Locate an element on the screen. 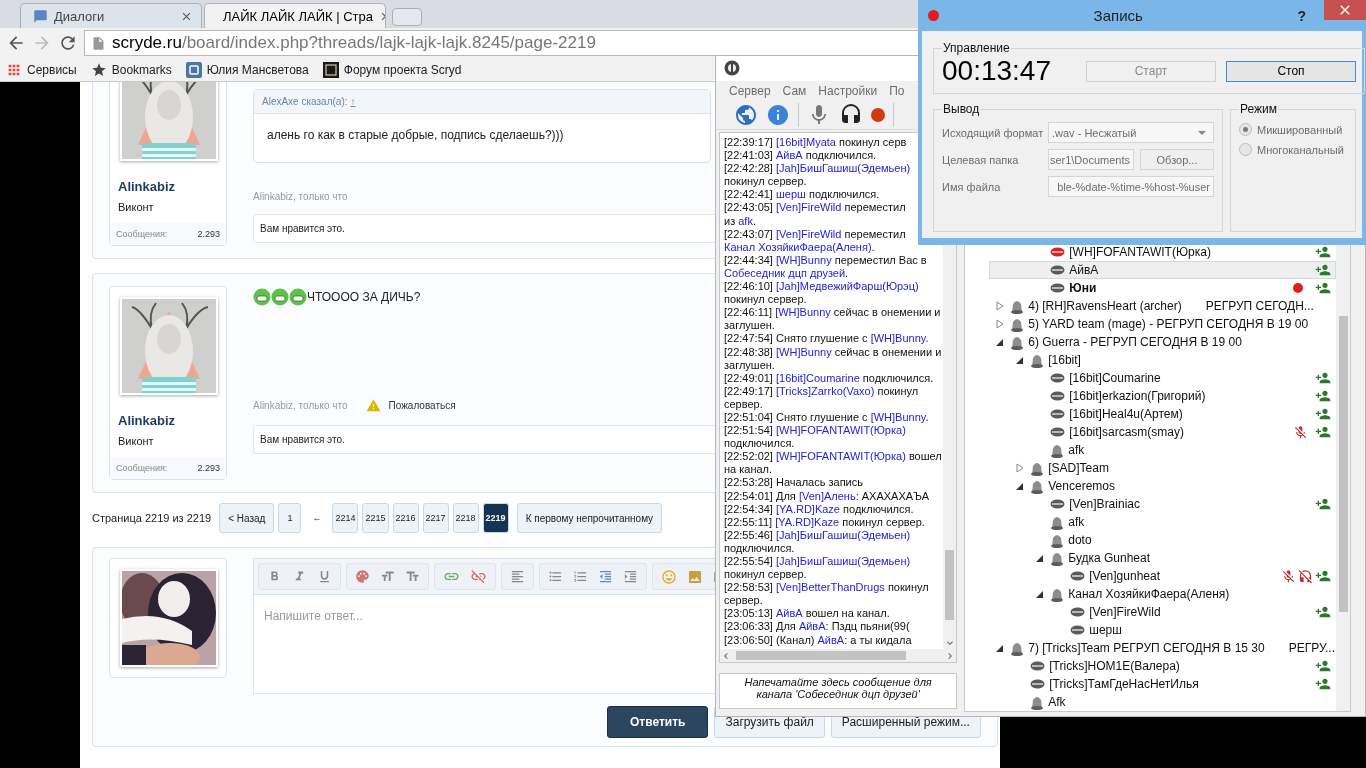 The image size is (1366, 768). page-button: 1 is located at coordinates (290, 518).